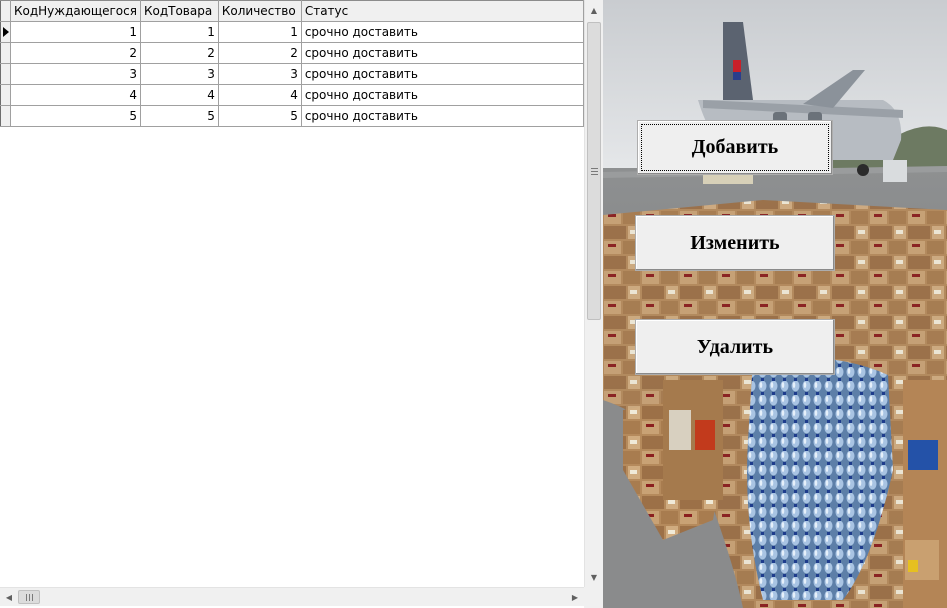 Image resolution: width=947 pixels, height=608 pixels. Describe the element at coordinates (75, 74) in the screenshot. I see `cell-need-id: 3` at that location.